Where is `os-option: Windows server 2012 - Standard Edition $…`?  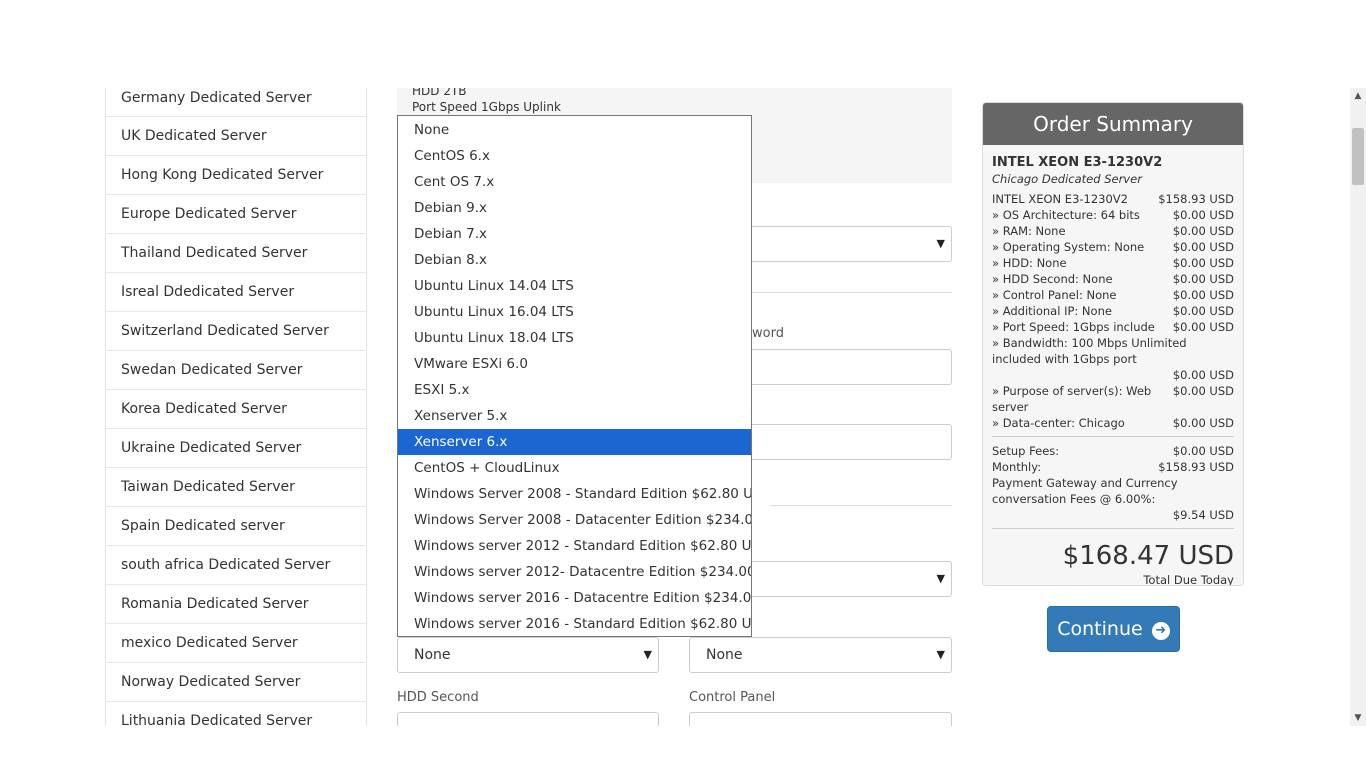 os-option: Windows server 2012 - Standard Edition $… is located at coordinates (574, 546).